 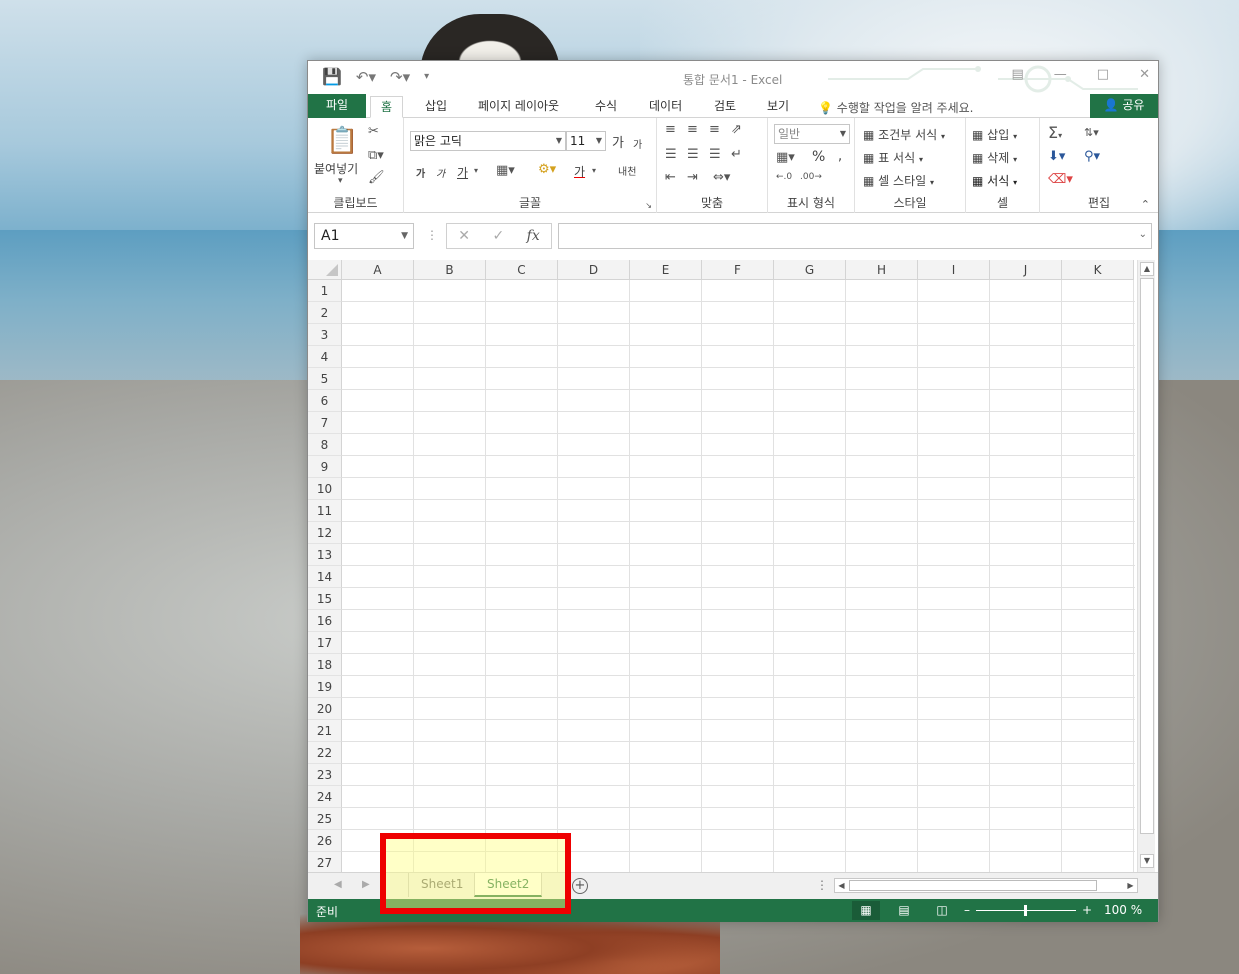 What do you see at coordinates (1147, 861) in the screenshot?
I see `scroll-down-icon: ▼` at bounding box center [1147, 861].